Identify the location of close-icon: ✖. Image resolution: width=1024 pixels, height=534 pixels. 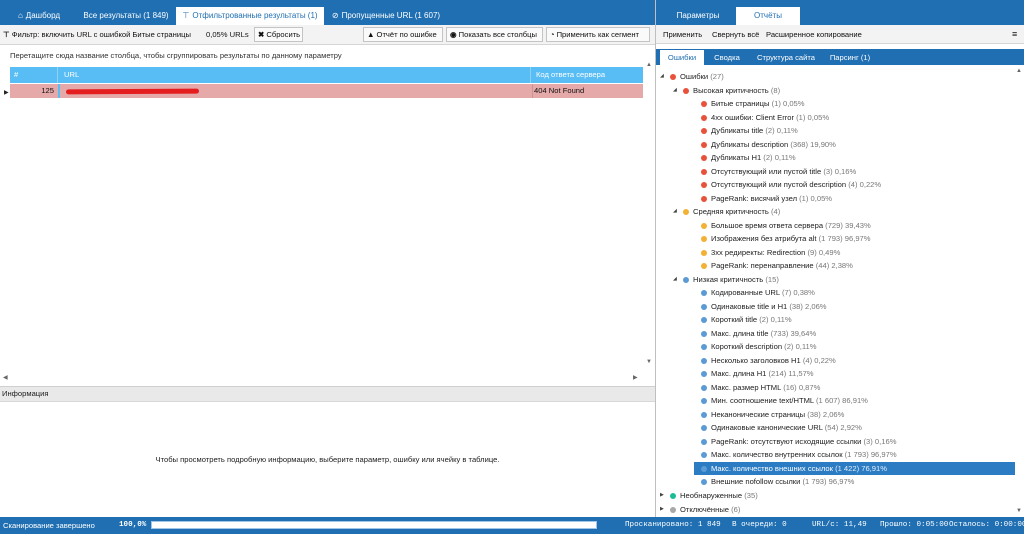
(261, 34).